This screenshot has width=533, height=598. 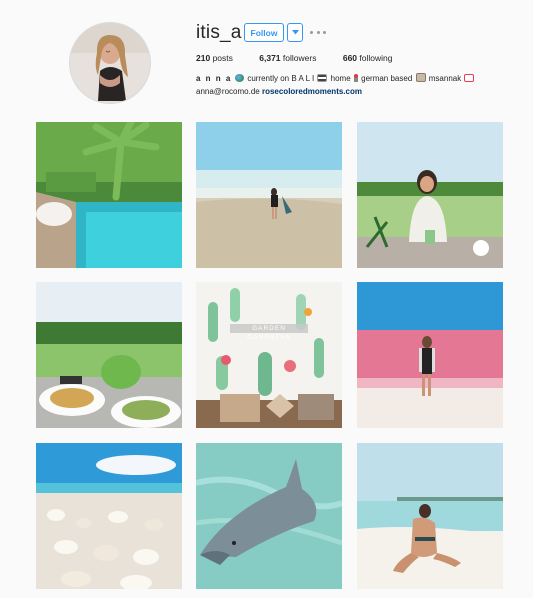 I want to click on profile-stats: 210 posts 6,371 followers 660 following, so click(x=306, y=58).